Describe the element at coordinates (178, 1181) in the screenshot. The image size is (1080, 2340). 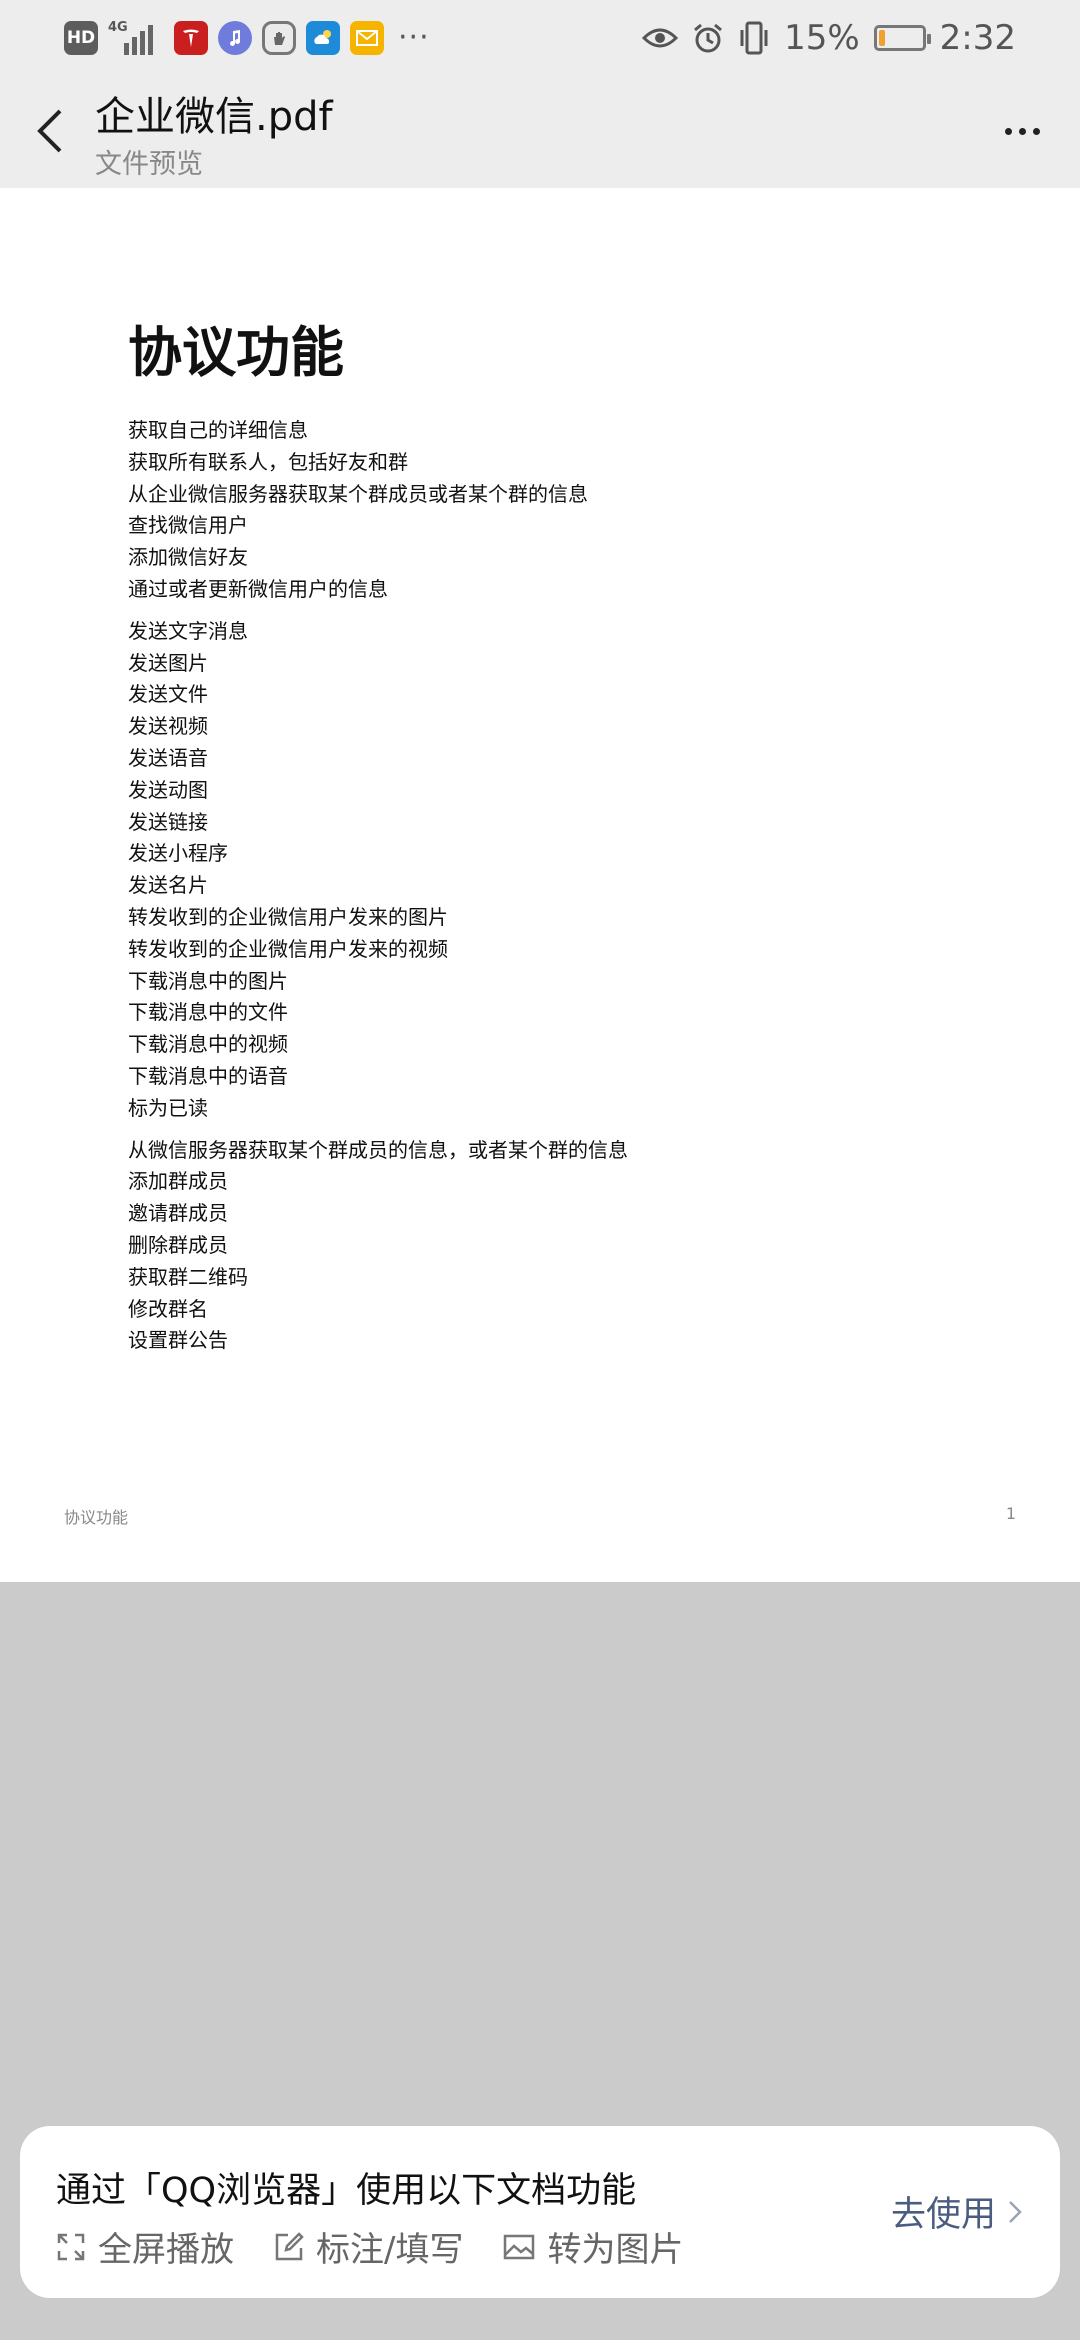
I see `document-line: 添加群成员` at that location.